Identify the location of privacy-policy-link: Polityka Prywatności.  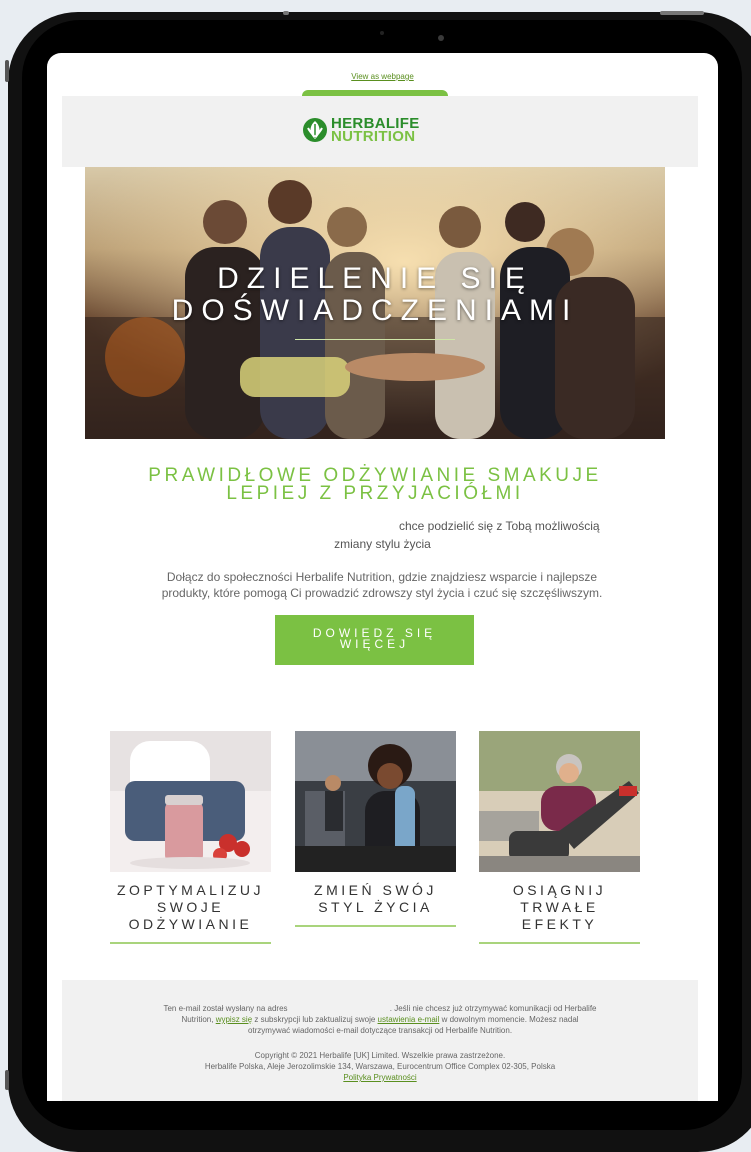
(379, 1077).